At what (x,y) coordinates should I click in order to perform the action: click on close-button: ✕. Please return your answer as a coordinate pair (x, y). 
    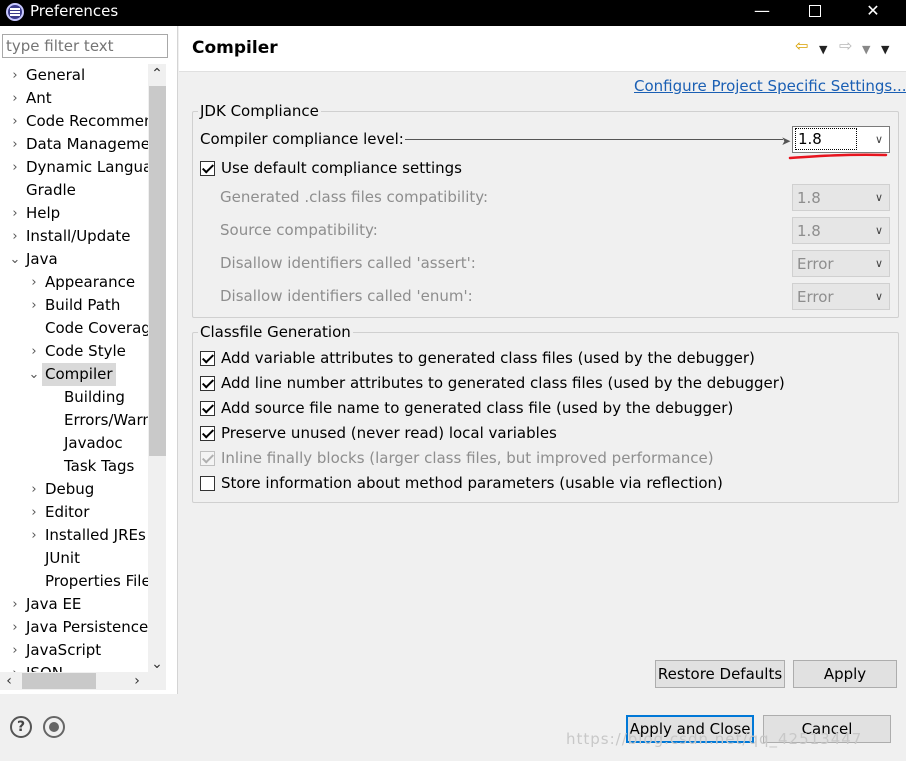
    Looking at the image, I should click on (873, 13).